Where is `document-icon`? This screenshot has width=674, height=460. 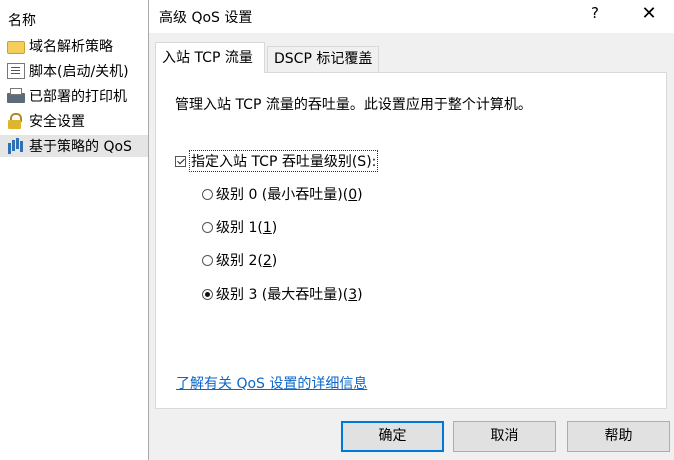
document-icon is located at coordinates (16, 71).